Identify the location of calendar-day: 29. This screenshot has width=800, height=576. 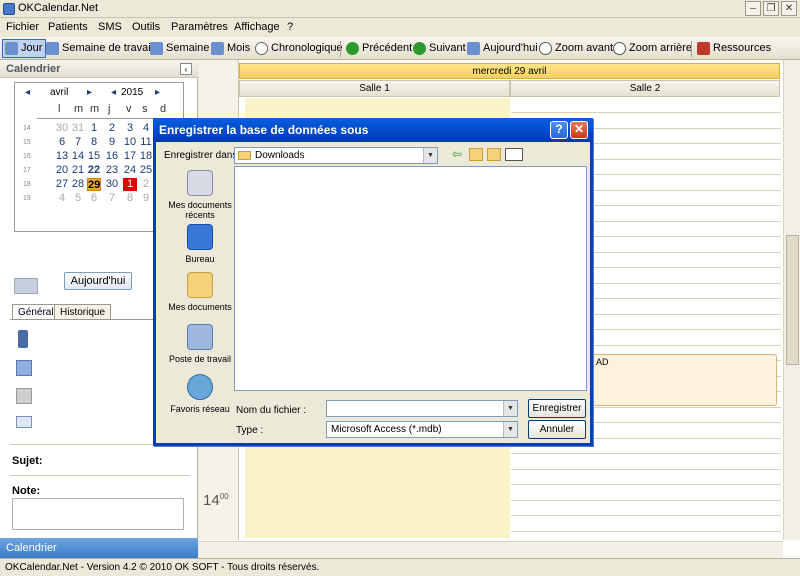
(94, 184).